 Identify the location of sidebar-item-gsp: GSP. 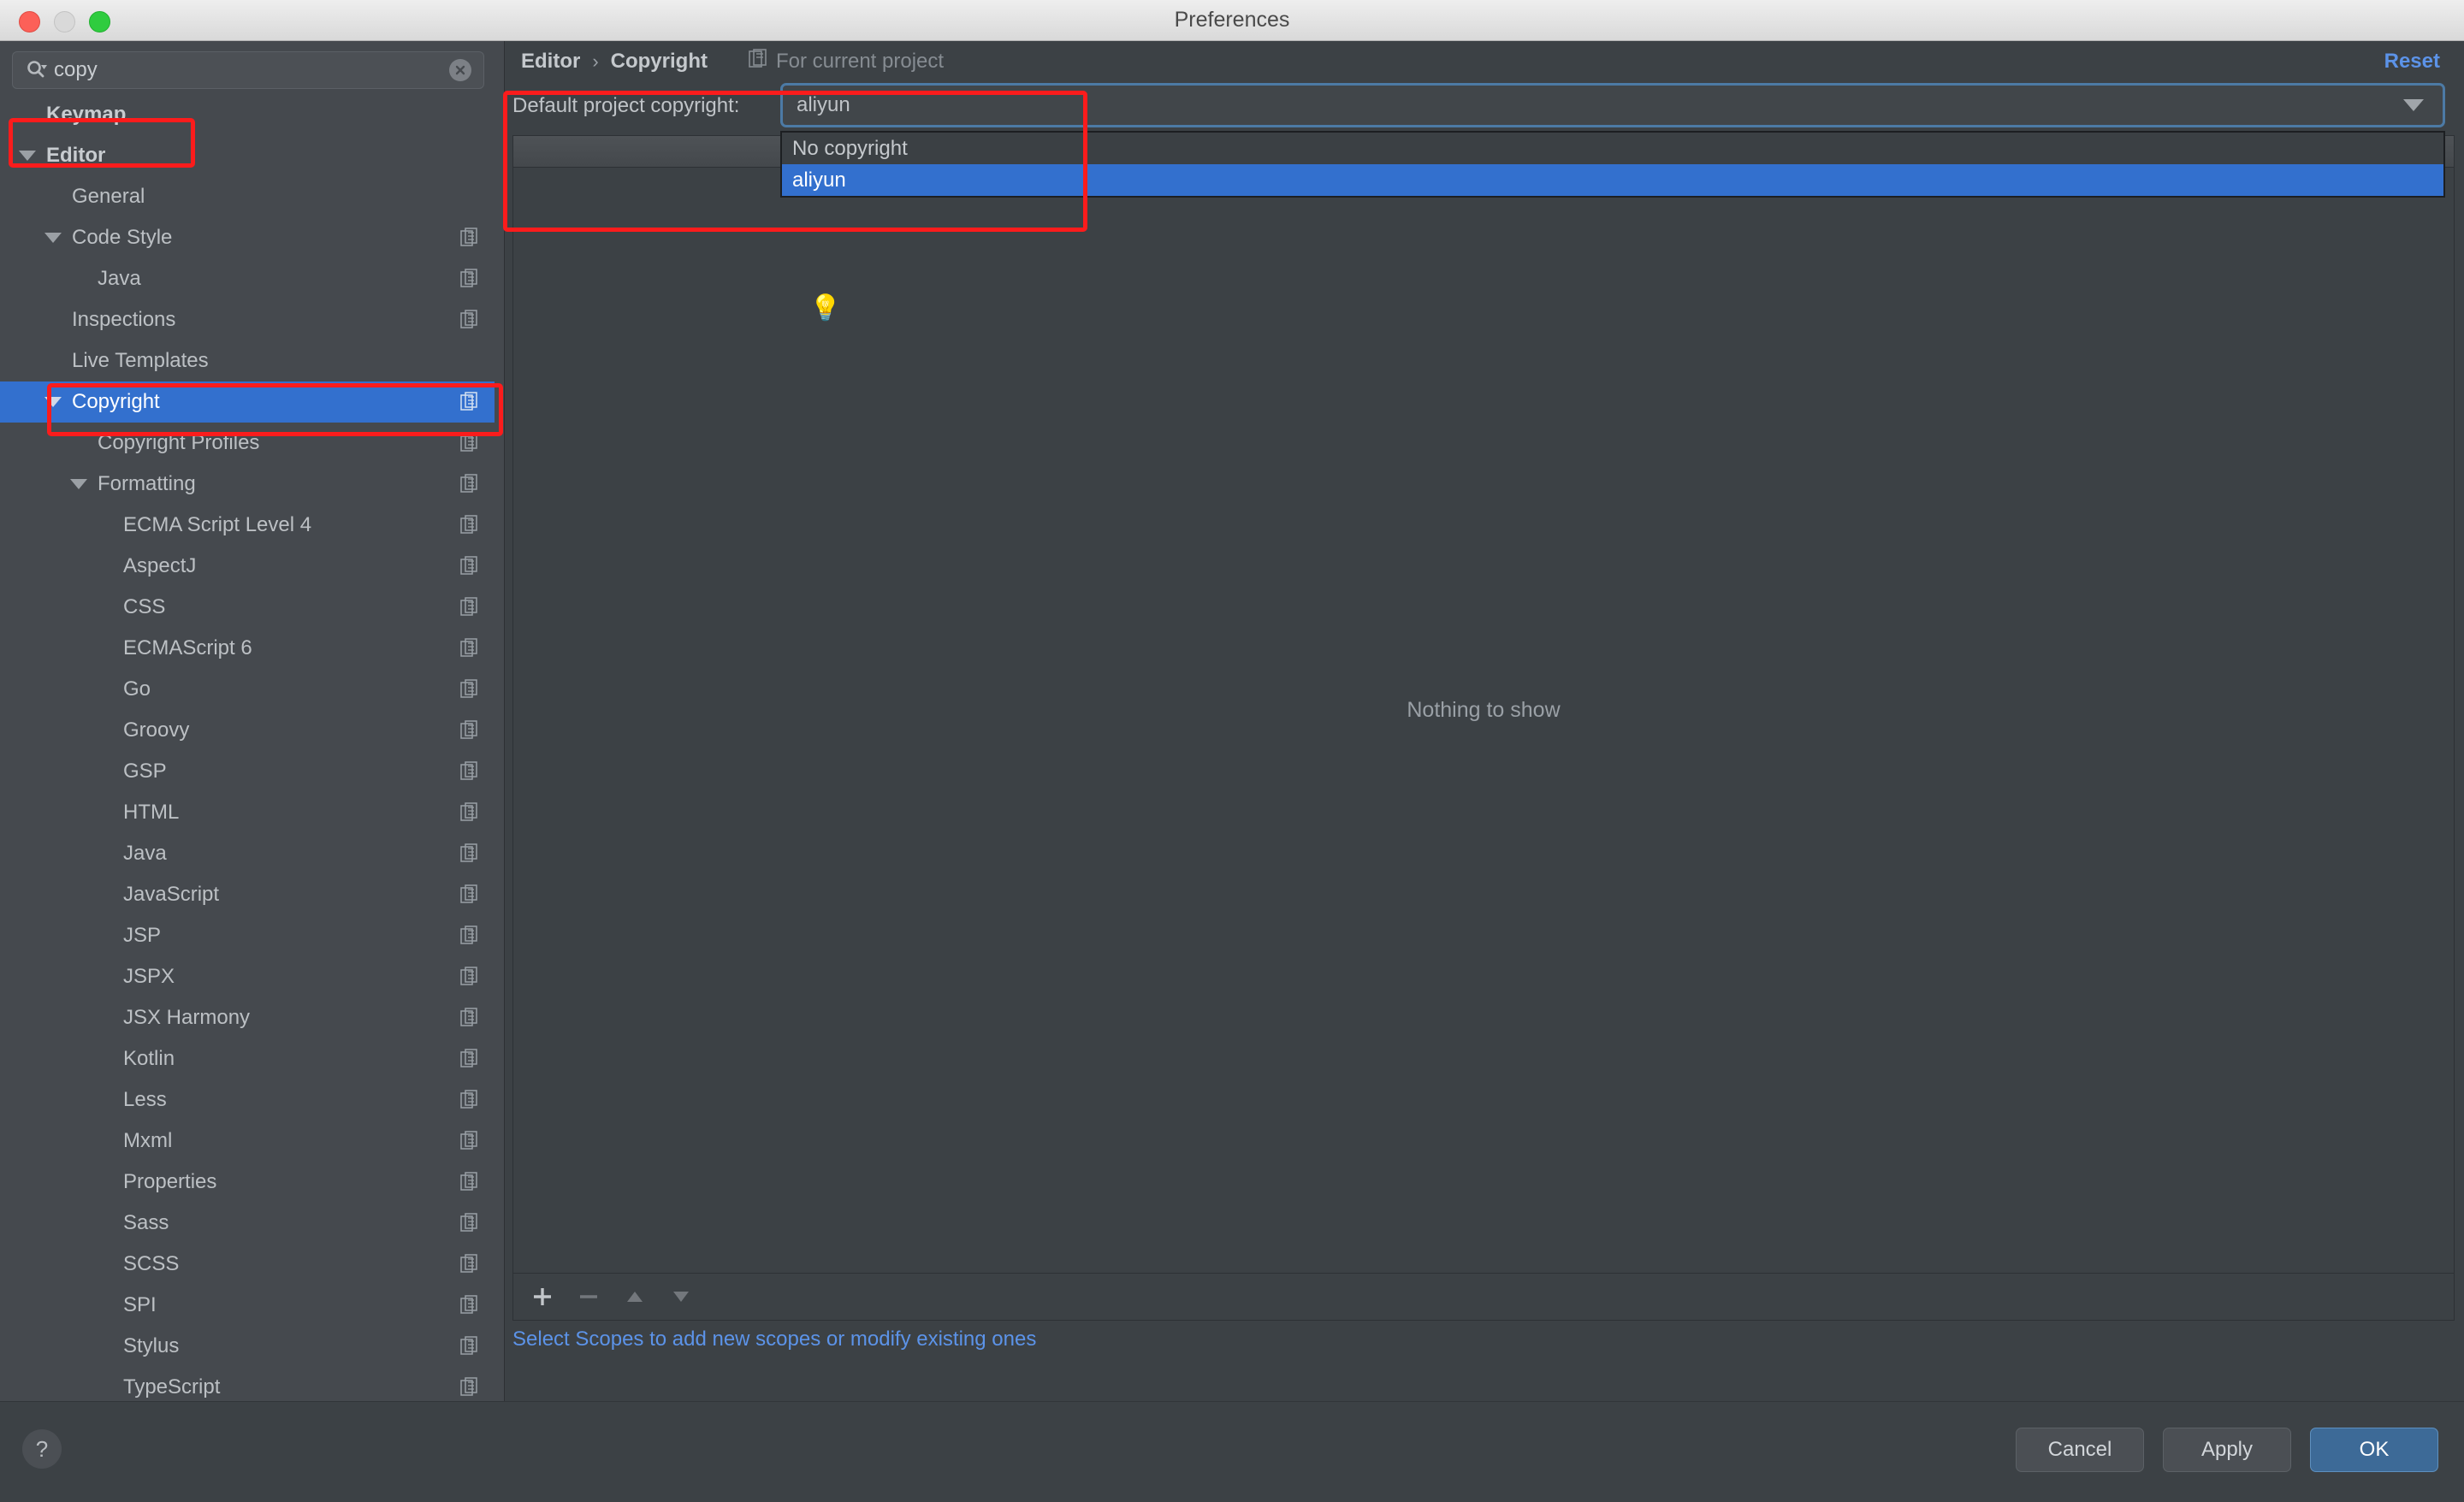
(247, 771).